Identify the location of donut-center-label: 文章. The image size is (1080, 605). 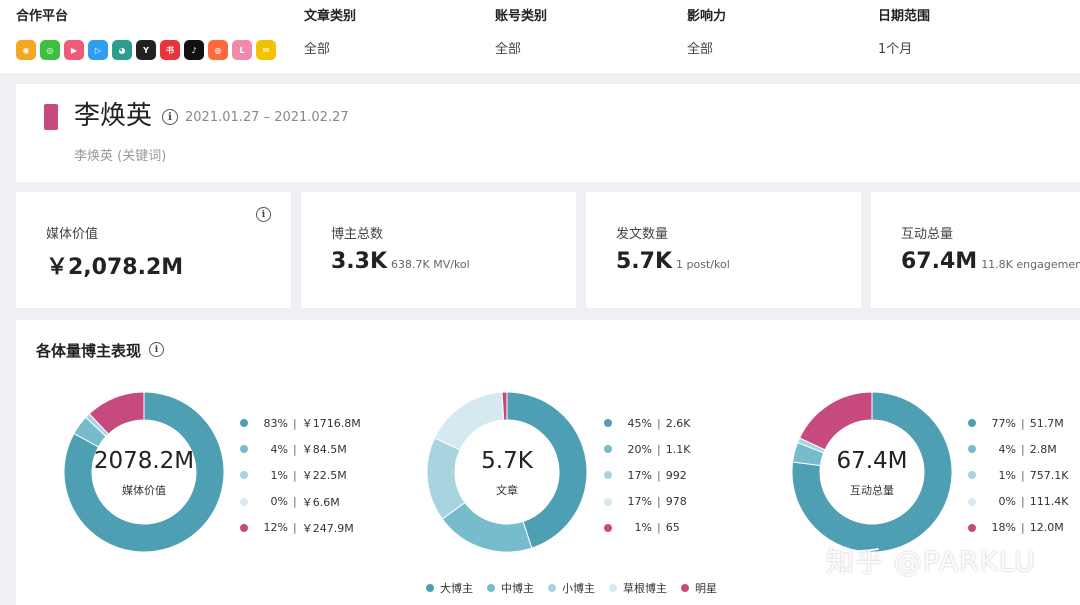
(507, 490).